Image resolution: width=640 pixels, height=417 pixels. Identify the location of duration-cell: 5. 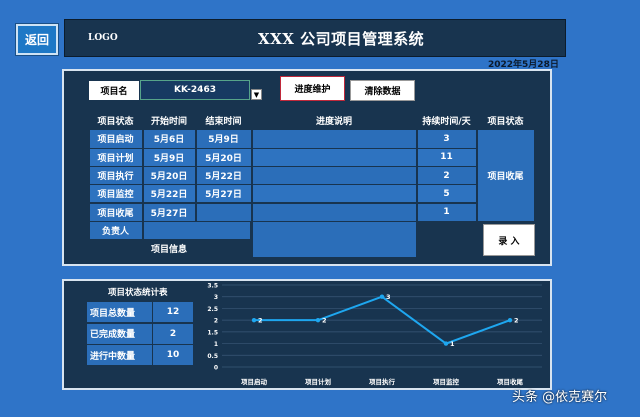
(446, 194).